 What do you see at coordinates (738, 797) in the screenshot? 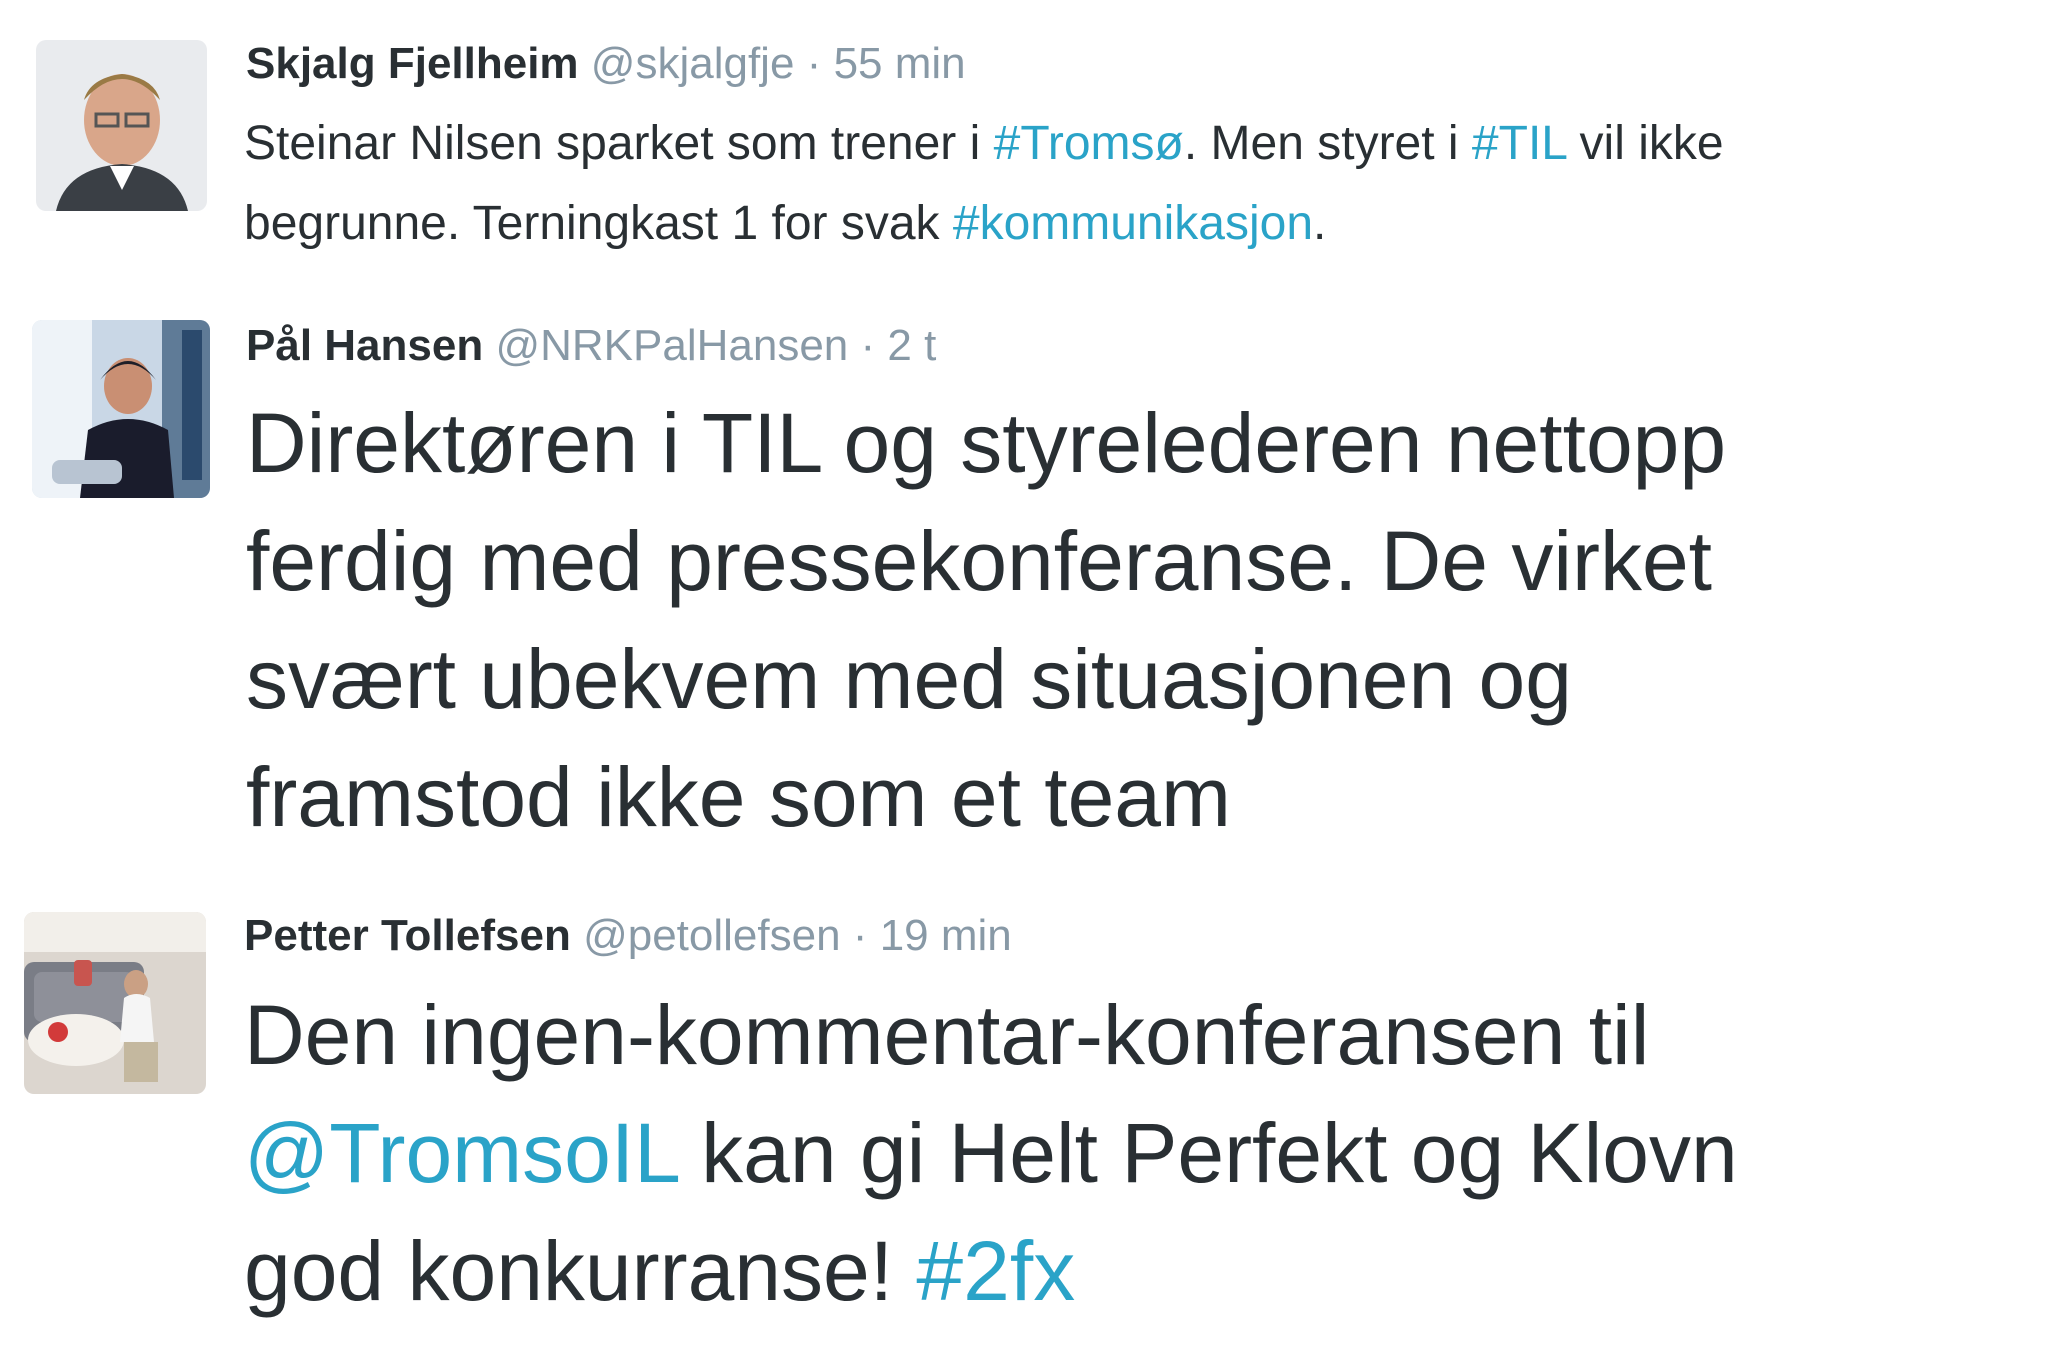
I see `tweet-text-line: framstod ikke som et team` at bounding box center [738, 797].